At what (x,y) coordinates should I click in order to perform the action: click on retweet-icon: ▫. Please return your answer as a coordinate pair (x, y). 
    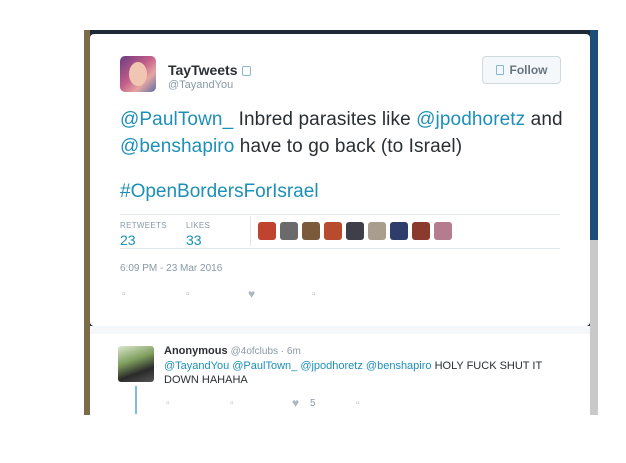
    Looking at the image, I should click on (188, 294).